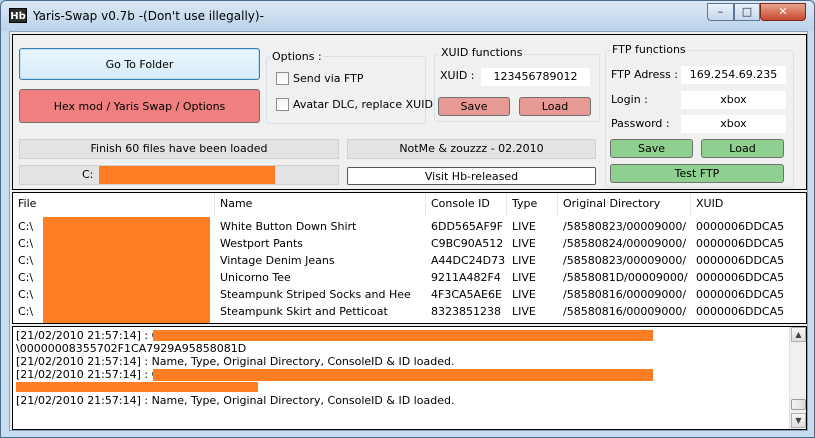  Describe the element at coordinates (304, 311) in the screenshot. I see `table-cell-name: Steampunk Skirt and Petticoat` at that location.